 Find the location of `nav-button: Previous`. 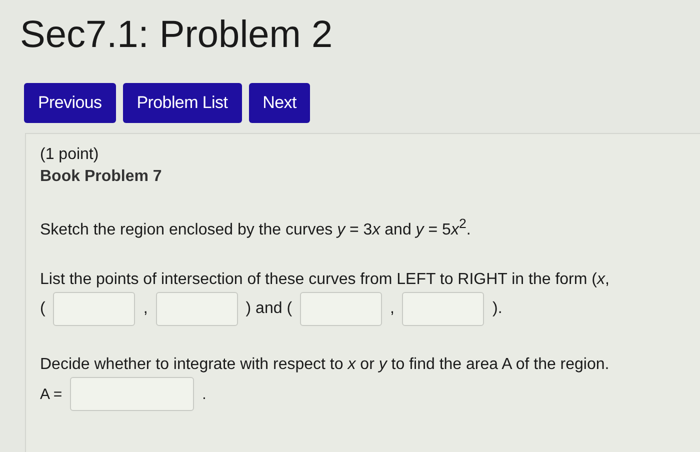

nav-button: Previous is located at coordinates (70, 103).